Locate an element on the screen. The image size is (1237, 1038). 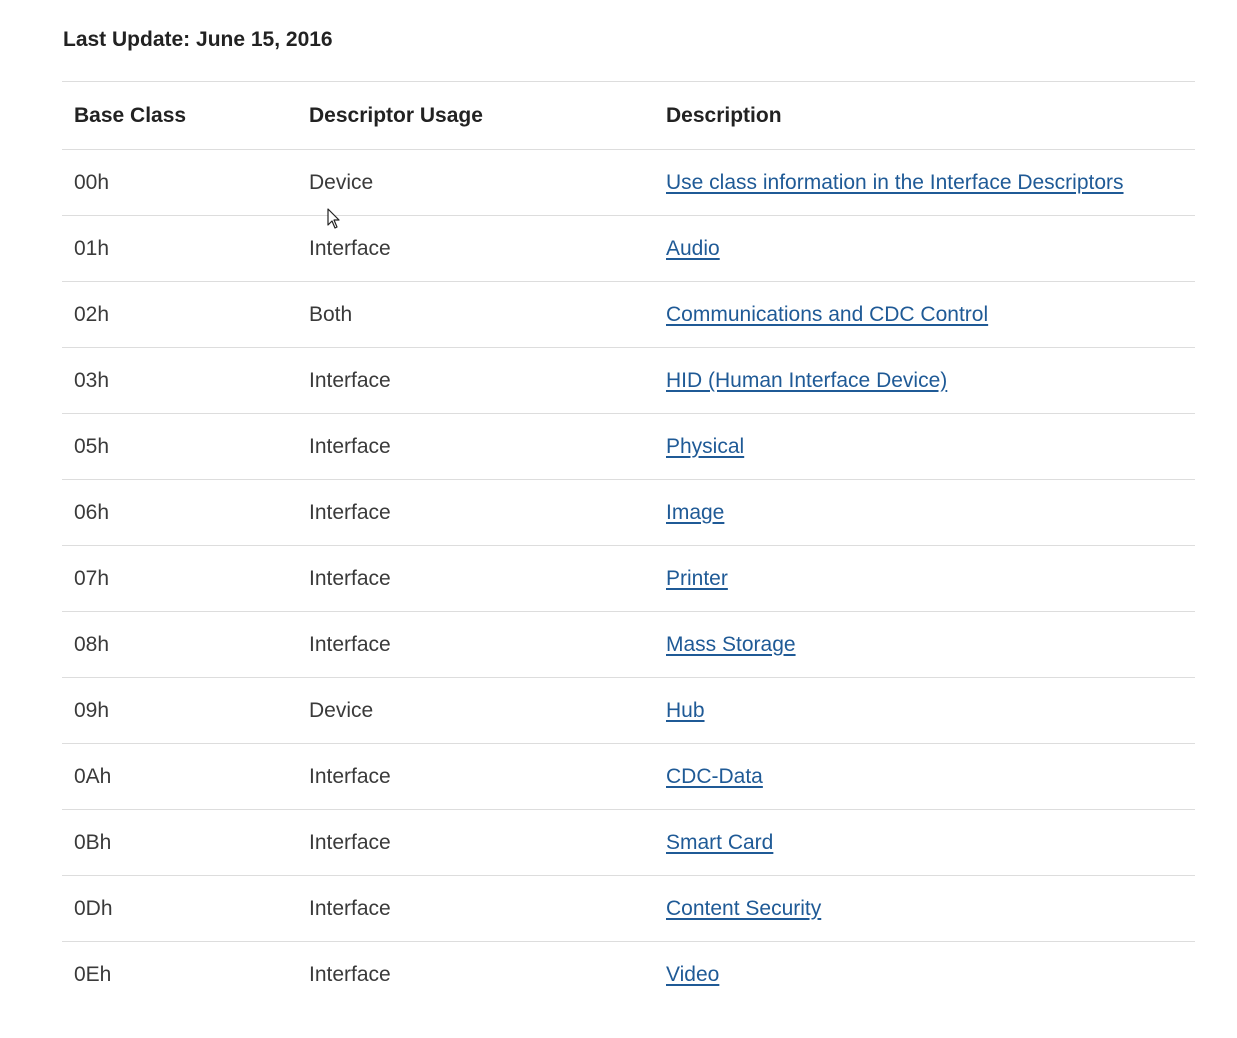
description-link: Video is located at coordinates (692, 974).